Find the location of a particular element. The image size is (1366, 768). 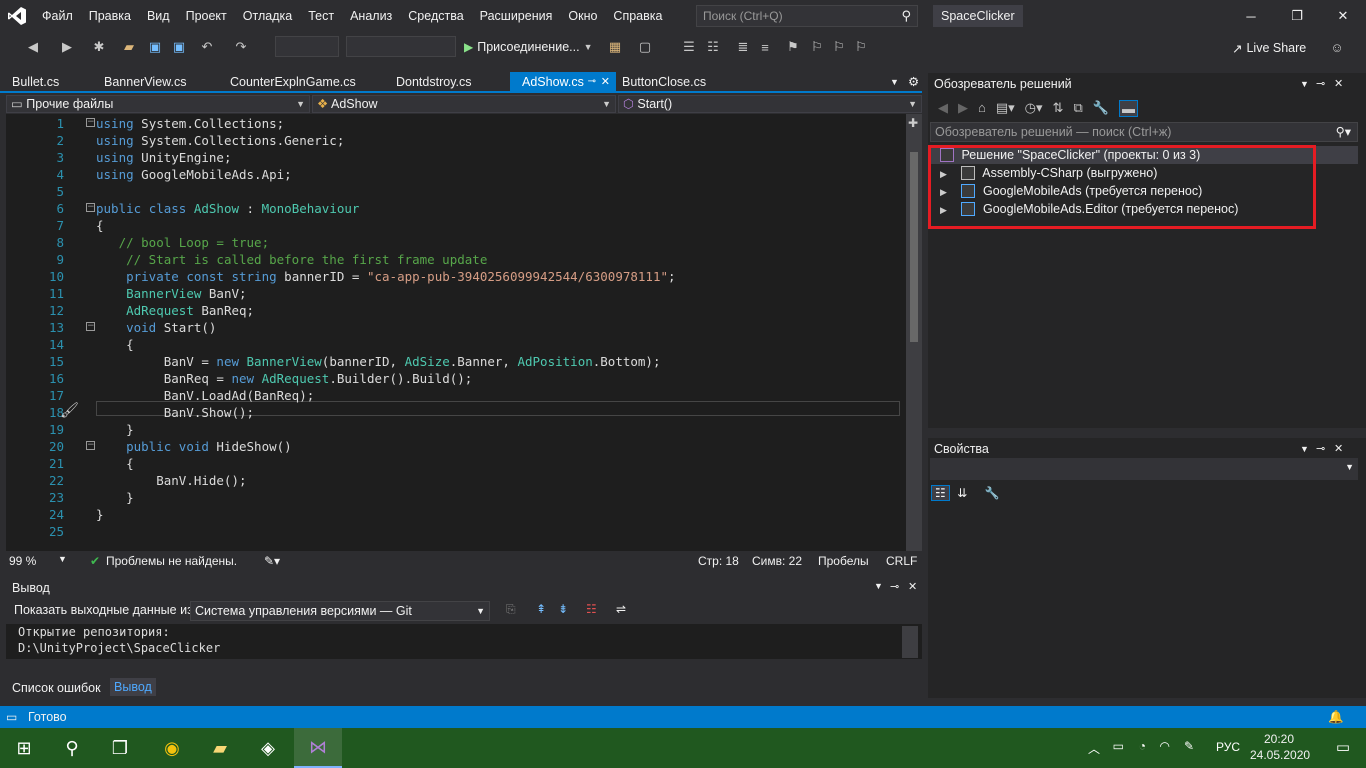

collapse-all-icon: ⧉ is located at coordinates (1077, 108).